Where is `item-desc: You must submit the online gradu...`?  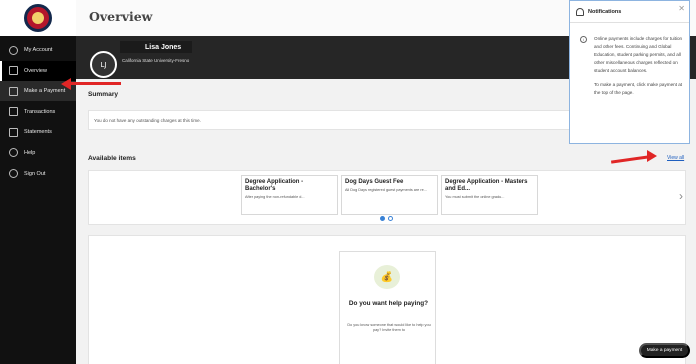
item-desc: You must submit the online gradu... is located at coordinates (475, 197).